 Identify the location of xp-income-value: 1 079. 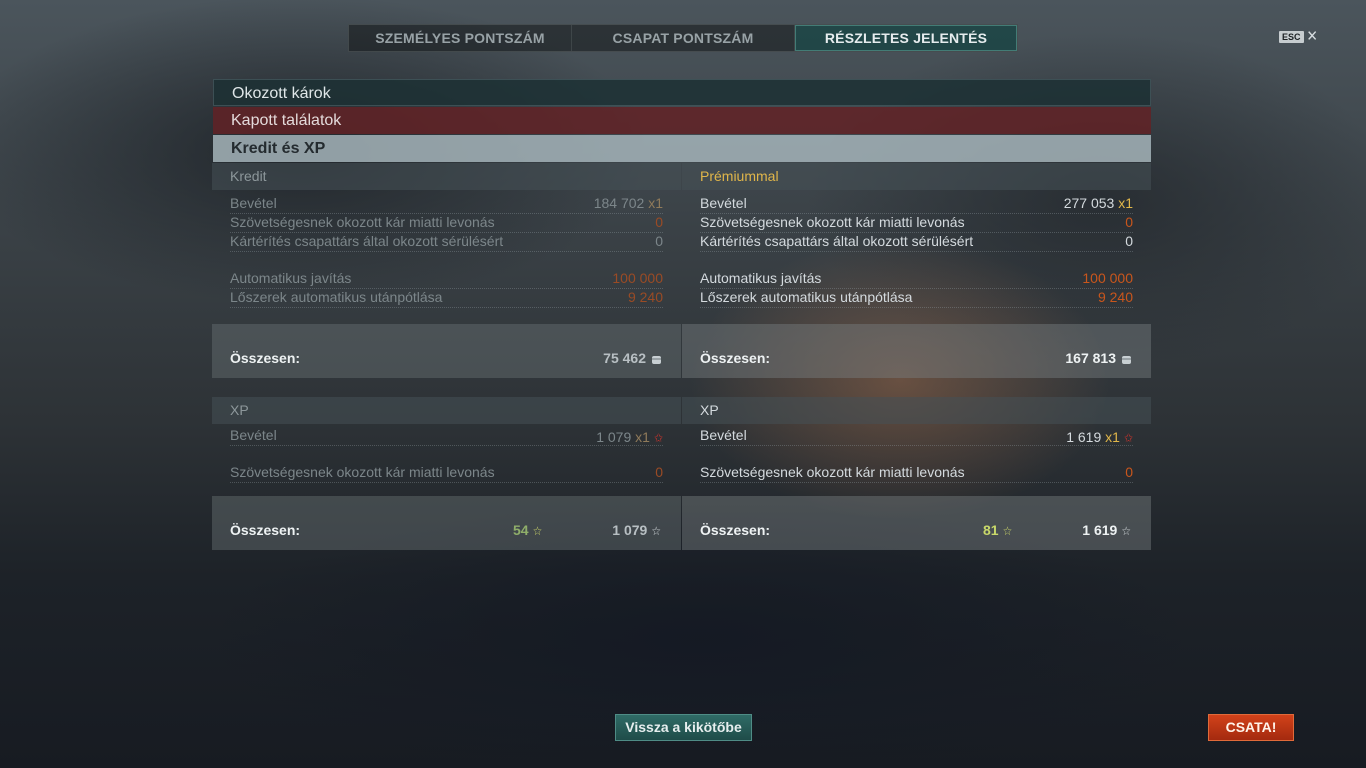
(614, 437).